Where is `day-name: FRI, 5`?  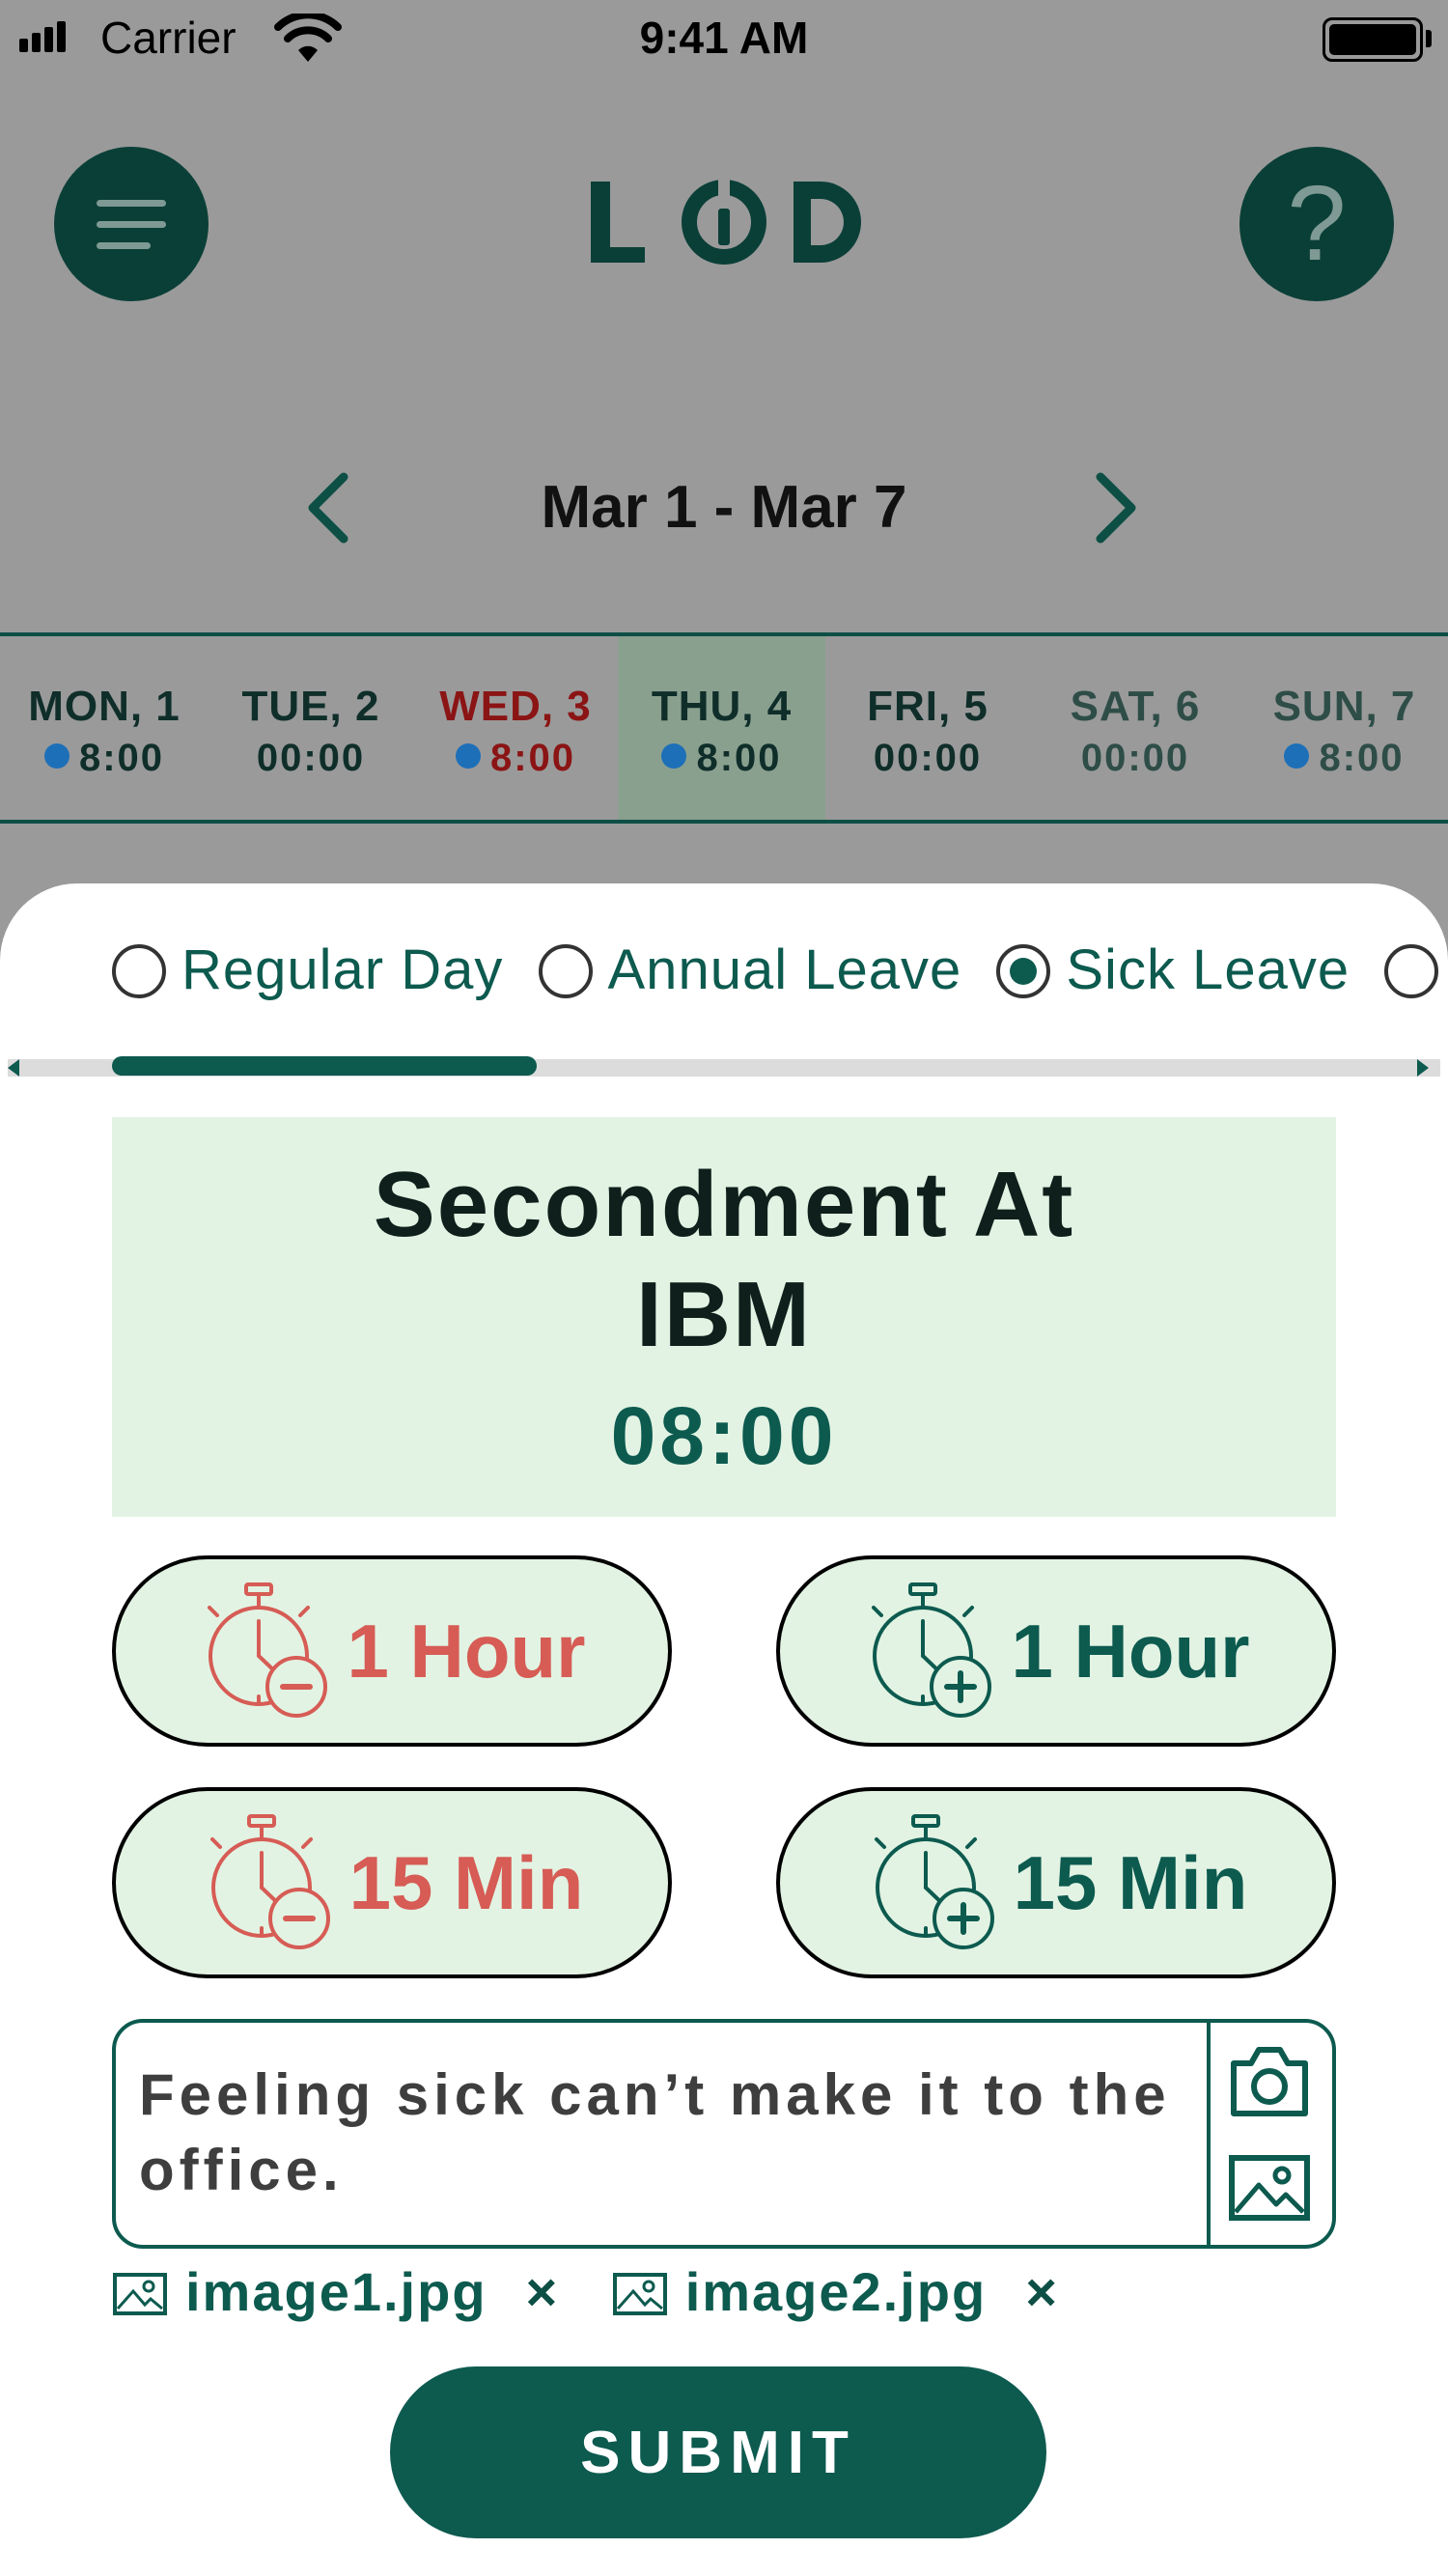
day-name: FRI, 5 is located at coordinates (928, 707).